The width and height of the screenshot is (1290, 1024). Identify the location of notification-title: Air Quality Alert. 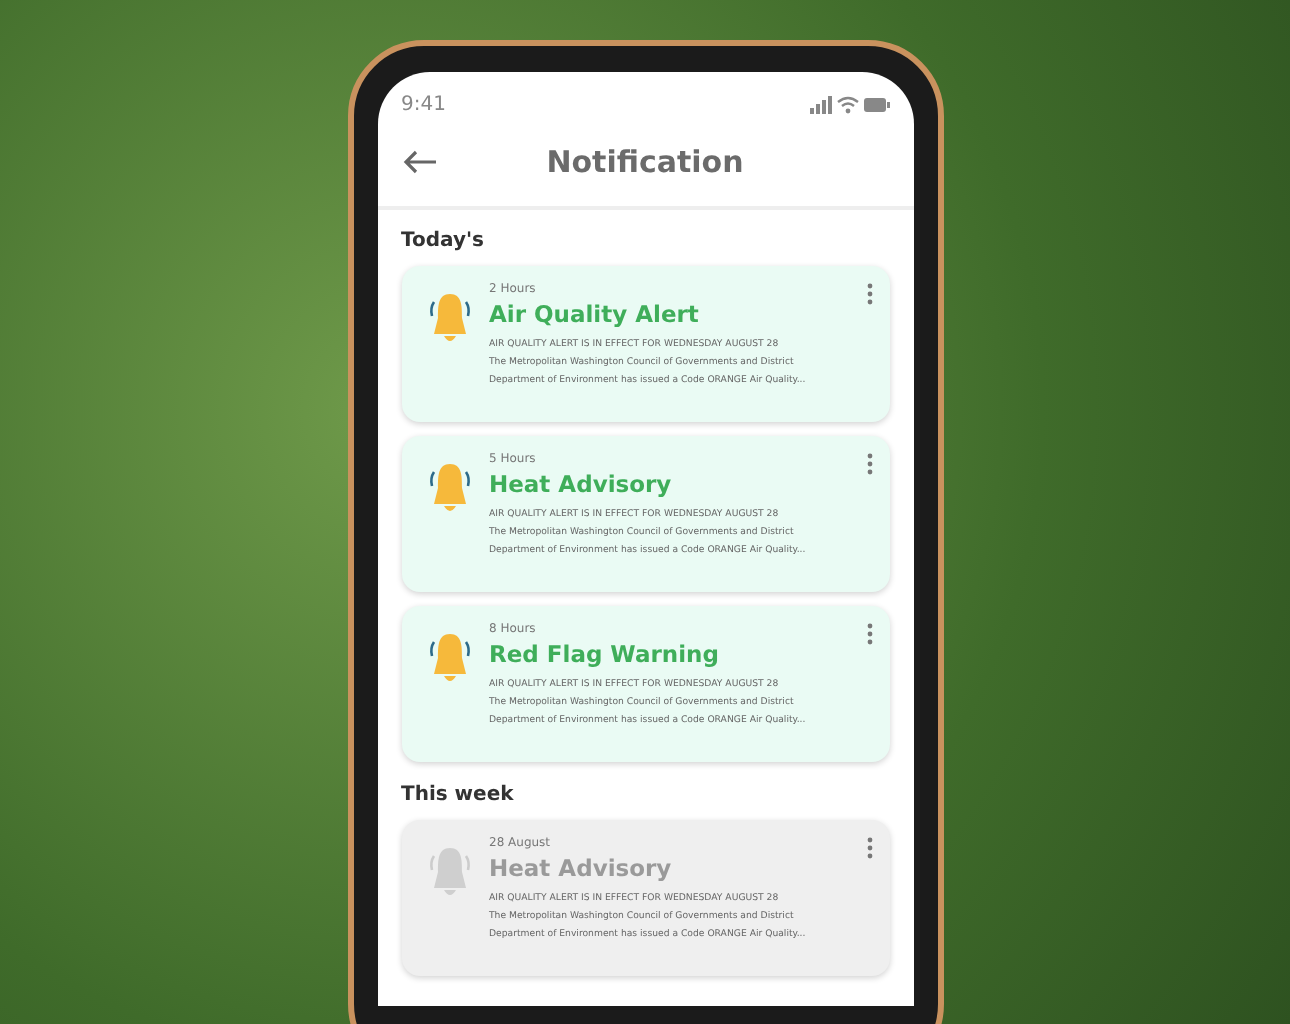
(595, 314).